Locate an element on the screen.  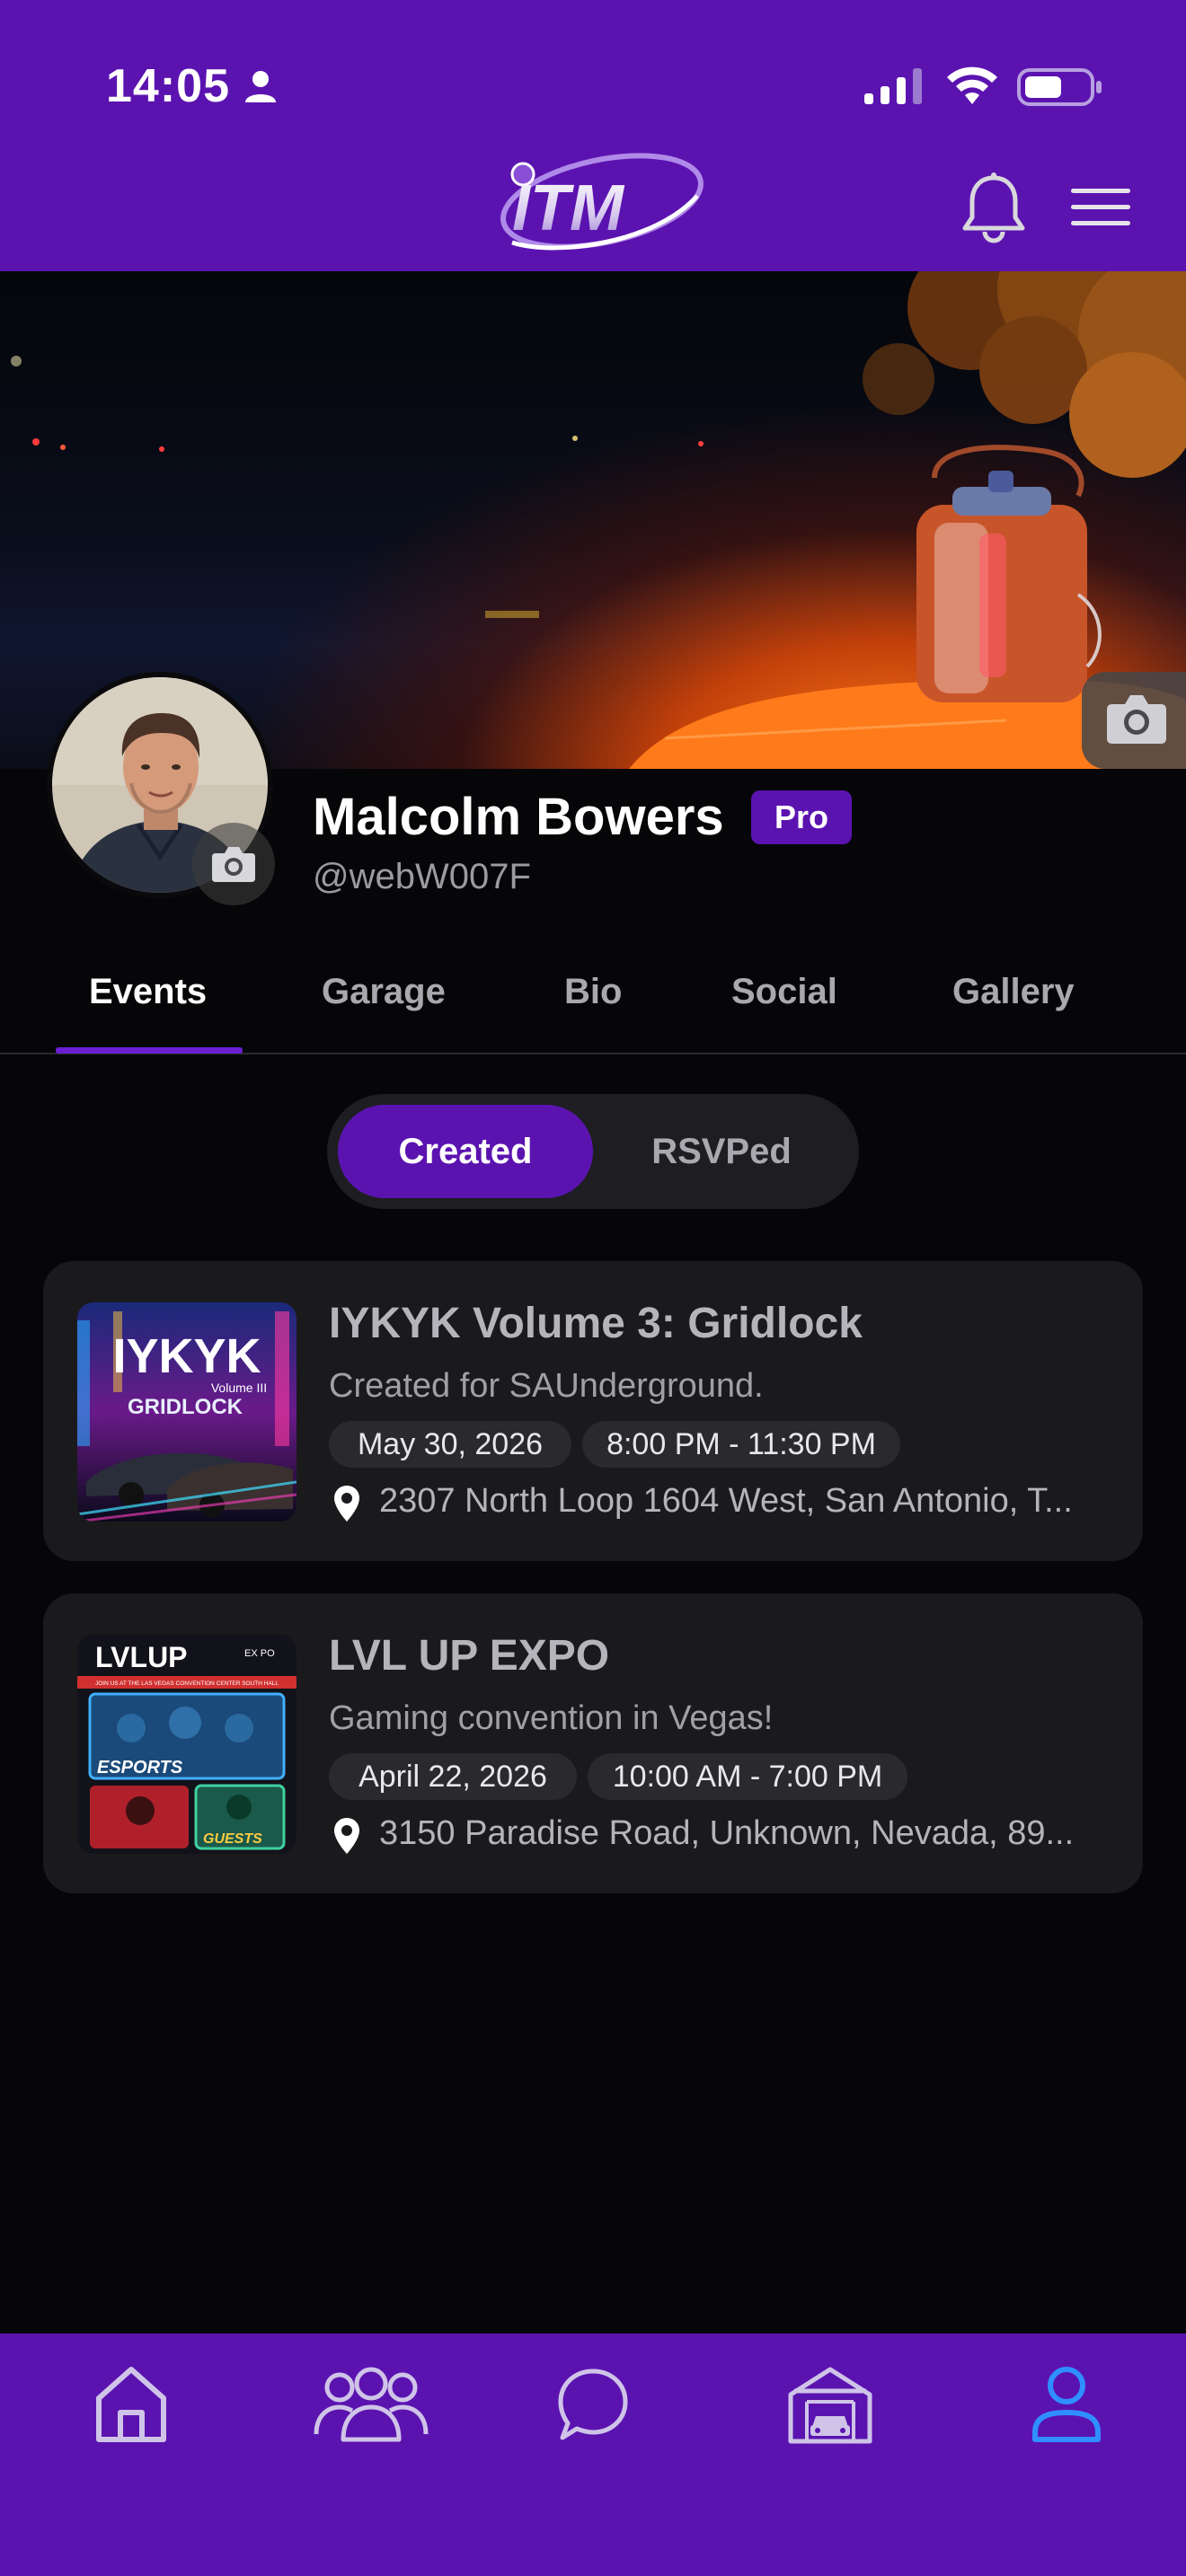
event-description: Gaming convention in Vegas! is located at coordinates (551, 1718).